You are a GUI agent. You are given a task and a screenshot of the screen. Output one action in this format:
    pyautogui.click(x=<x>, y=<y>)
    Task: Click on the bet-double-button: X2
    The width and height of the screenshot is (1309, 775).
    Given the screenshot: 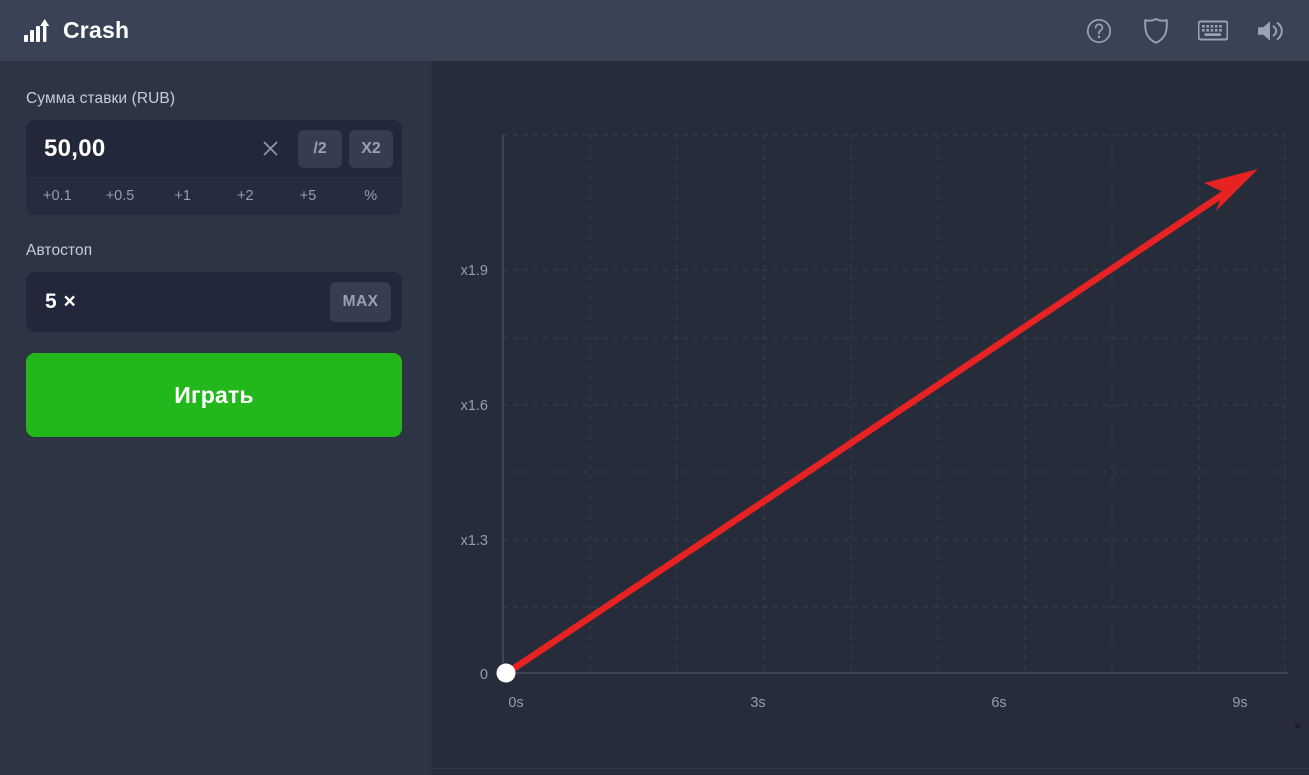 What is the action you would take?
    pyautogui.click(x=371, y=148)
    